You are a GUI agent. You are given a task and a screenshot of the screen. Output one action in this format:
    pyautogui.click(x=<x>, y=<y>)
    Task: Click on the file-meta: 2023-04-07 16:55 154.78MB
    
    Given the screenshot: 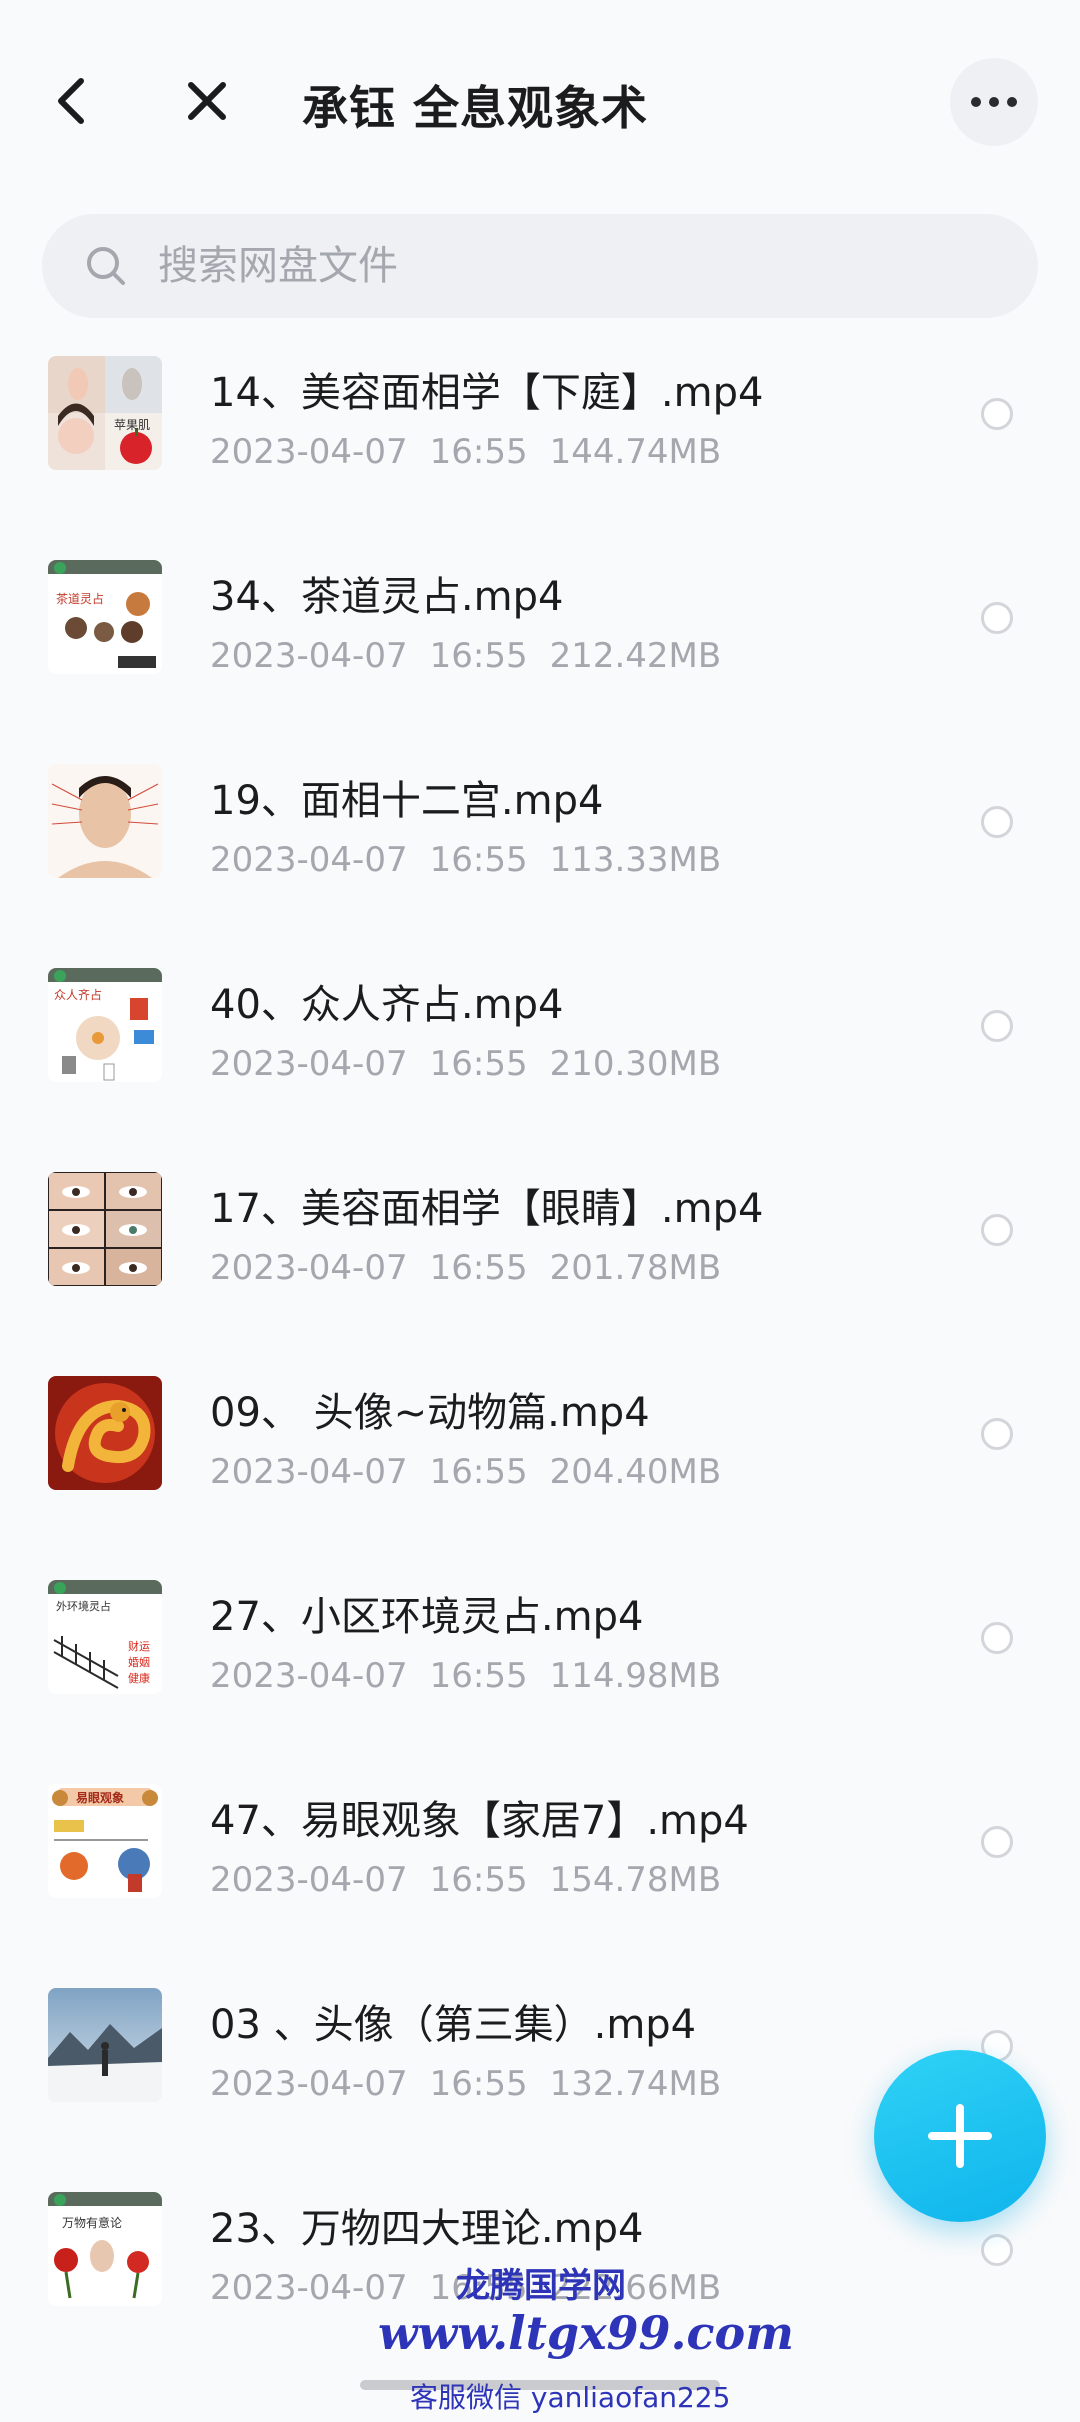 What is the action you would take?
    pyautogui.click(x=476, y=1880)
    